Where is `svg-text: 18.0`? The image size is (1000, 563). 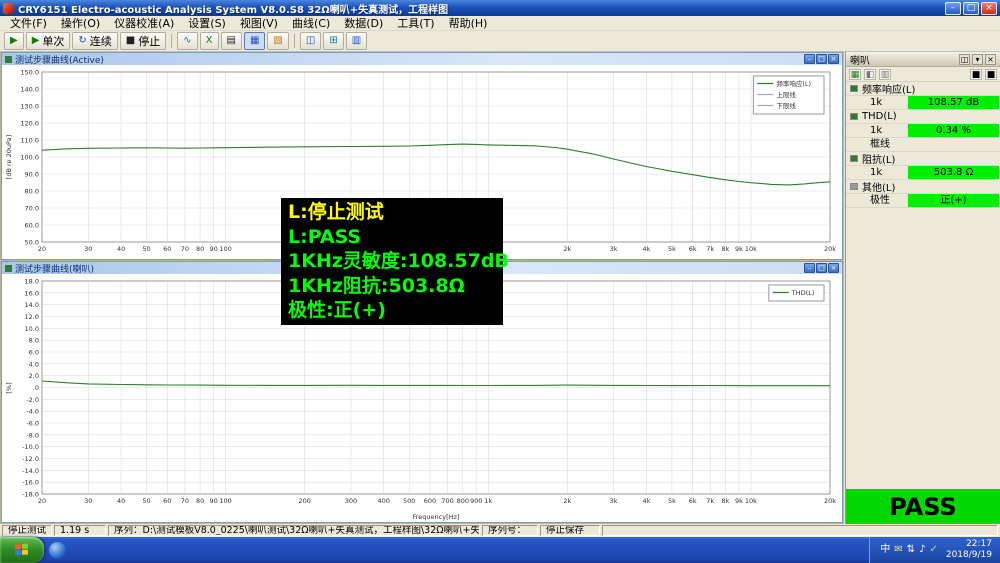 svg-text: 18.0 is located at coordinates (32, 282).